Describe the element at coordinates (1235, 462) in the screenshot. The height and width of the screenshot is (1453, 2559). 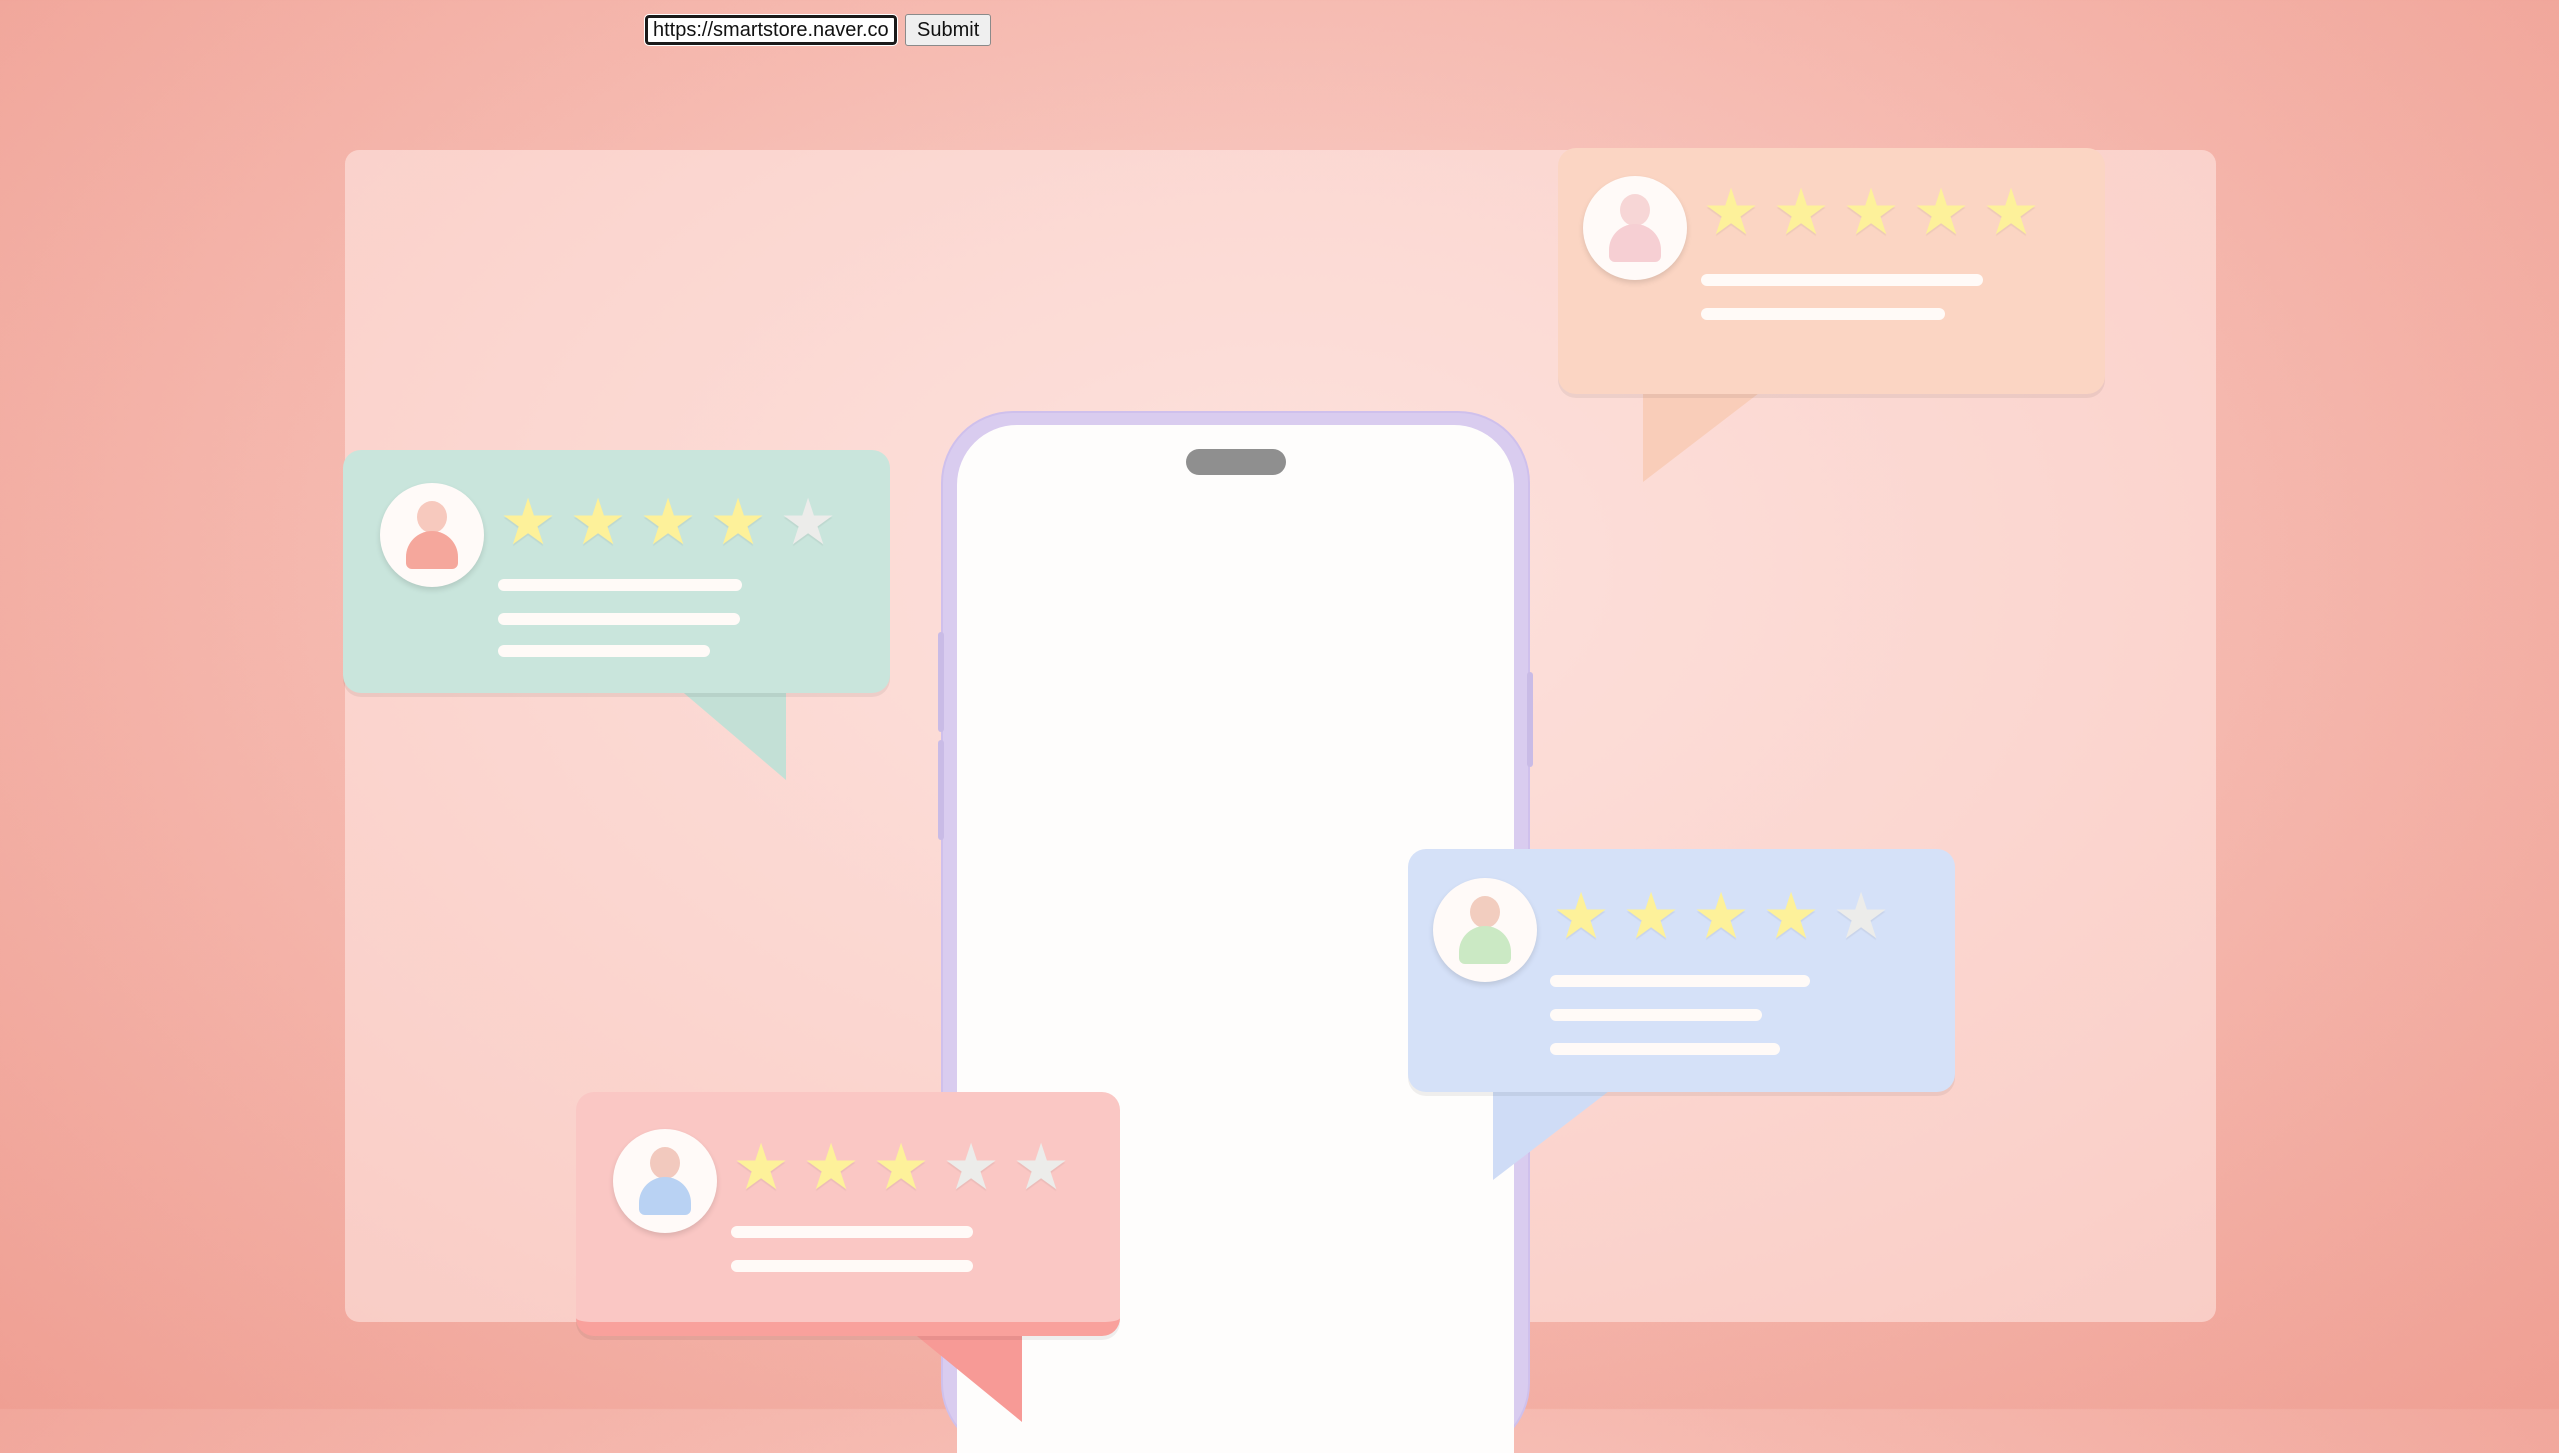
I see `phone-speaker-notch` at that location.